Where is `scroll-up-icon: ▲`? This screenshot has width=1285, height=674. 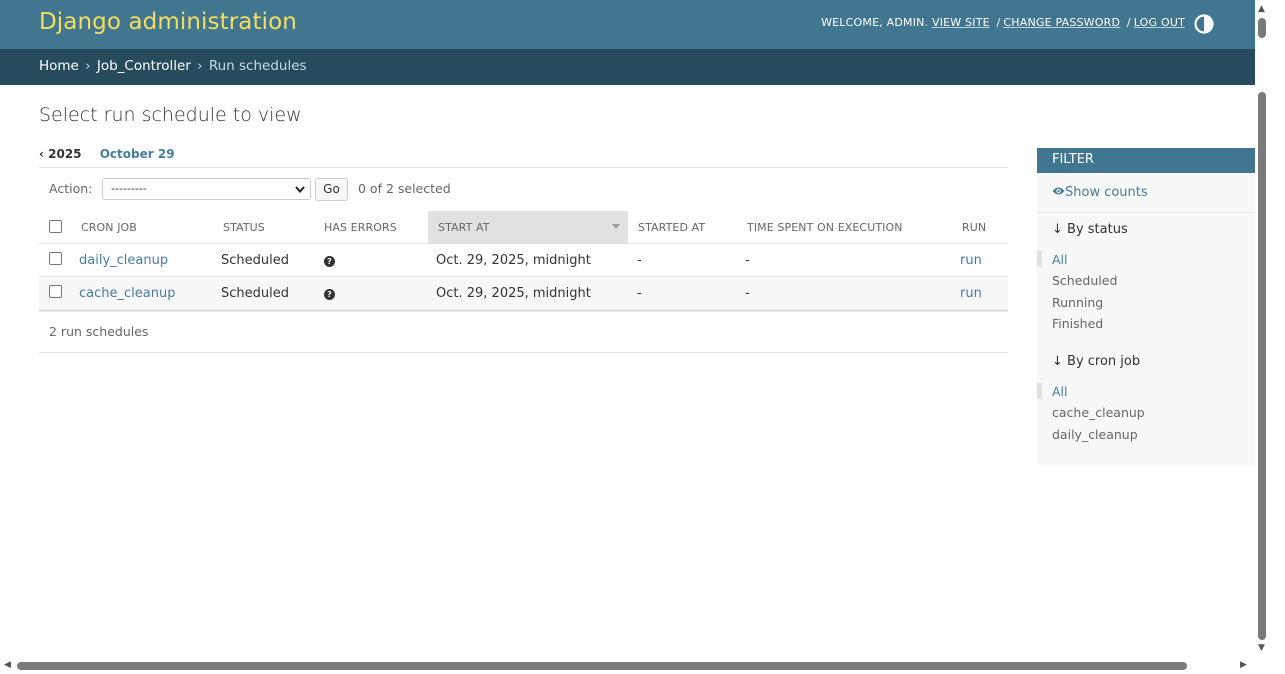
scroll-up-icon: ▲ is located at coordinates (1261, 9).